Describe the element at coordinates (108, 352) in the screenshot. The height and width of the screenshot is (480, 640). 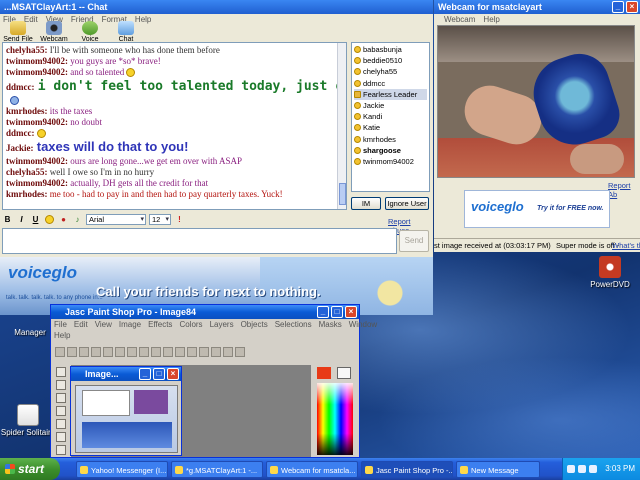
I see `cut-icon` at that location.